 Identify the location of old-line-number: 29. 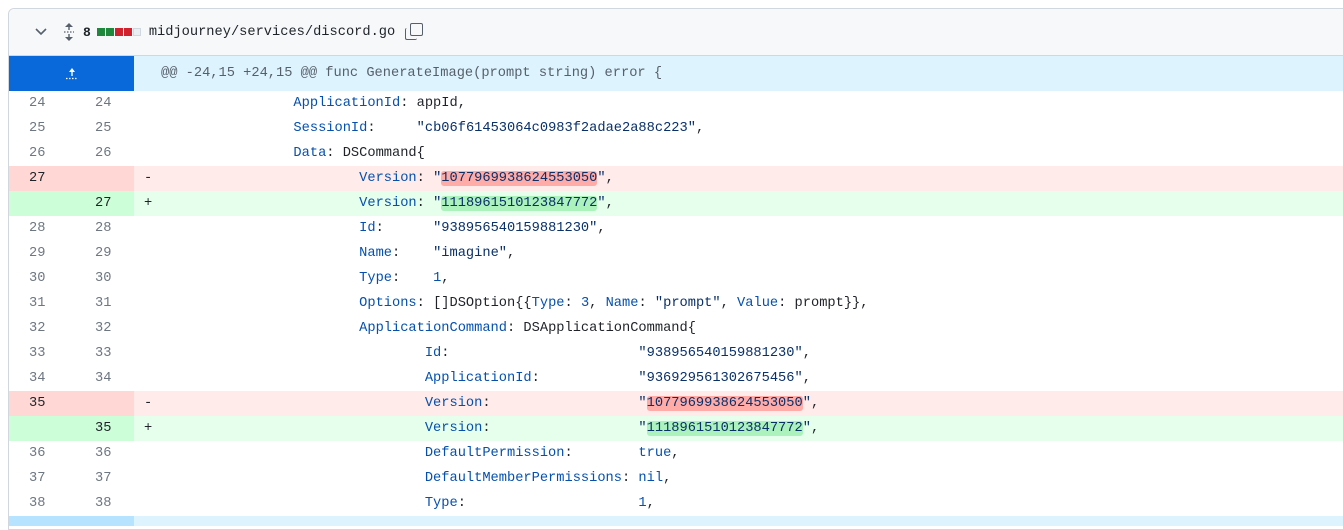
(39, 253).